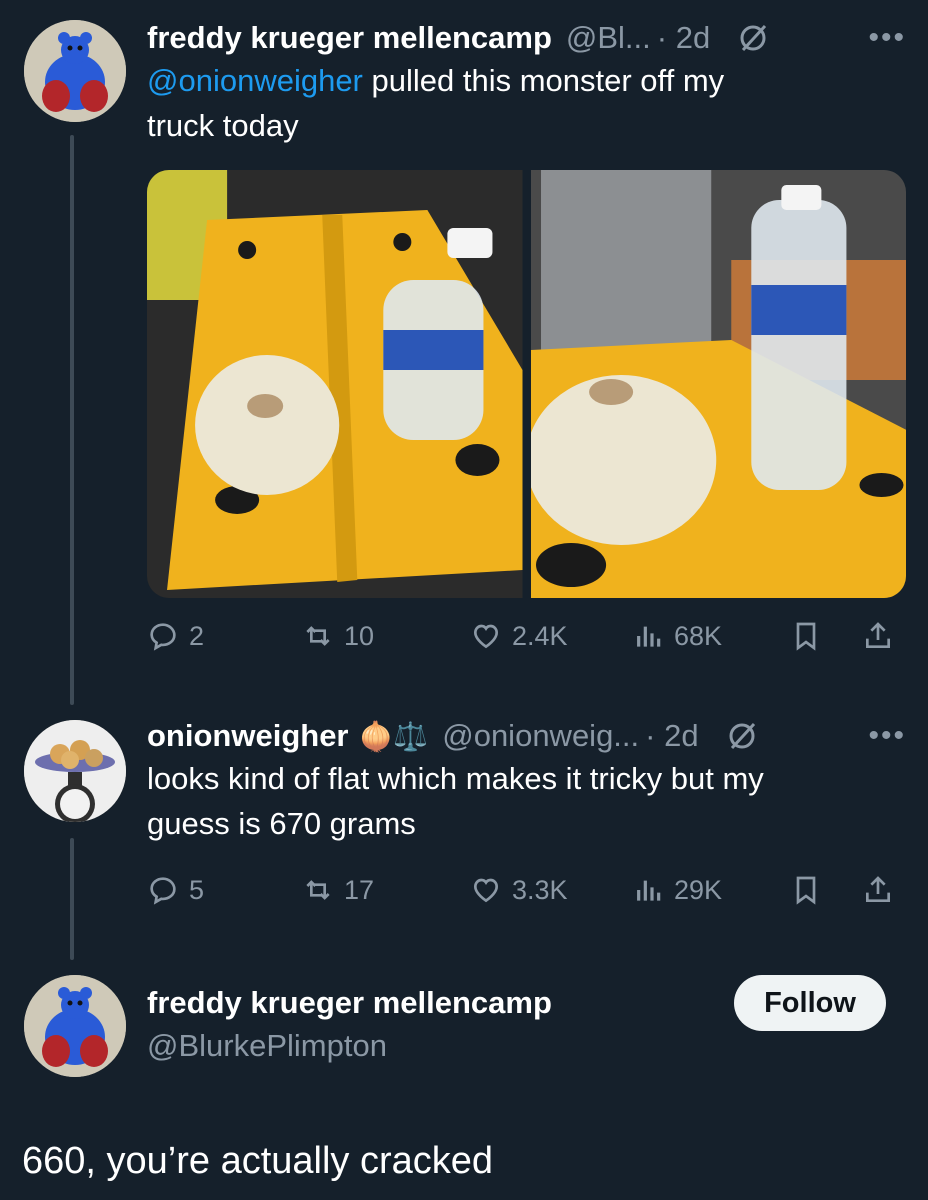 The image size is (928, 1200). I want to click on views-count: 68K, so click(698, 635).